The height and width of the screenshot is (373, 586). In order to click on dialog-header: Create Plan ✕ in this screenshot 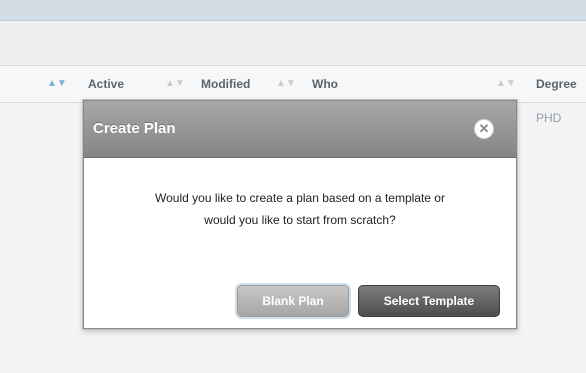, I will do `click(300, 129)`.